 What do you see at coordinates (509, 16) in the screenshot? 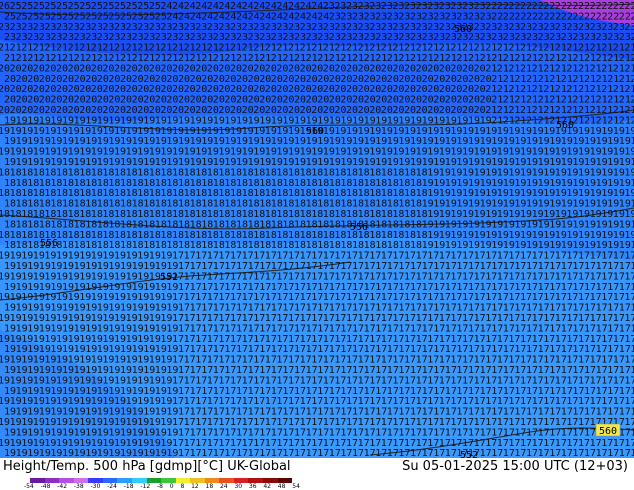
I see `svg-text: 22` at bounding box center [509, 16].